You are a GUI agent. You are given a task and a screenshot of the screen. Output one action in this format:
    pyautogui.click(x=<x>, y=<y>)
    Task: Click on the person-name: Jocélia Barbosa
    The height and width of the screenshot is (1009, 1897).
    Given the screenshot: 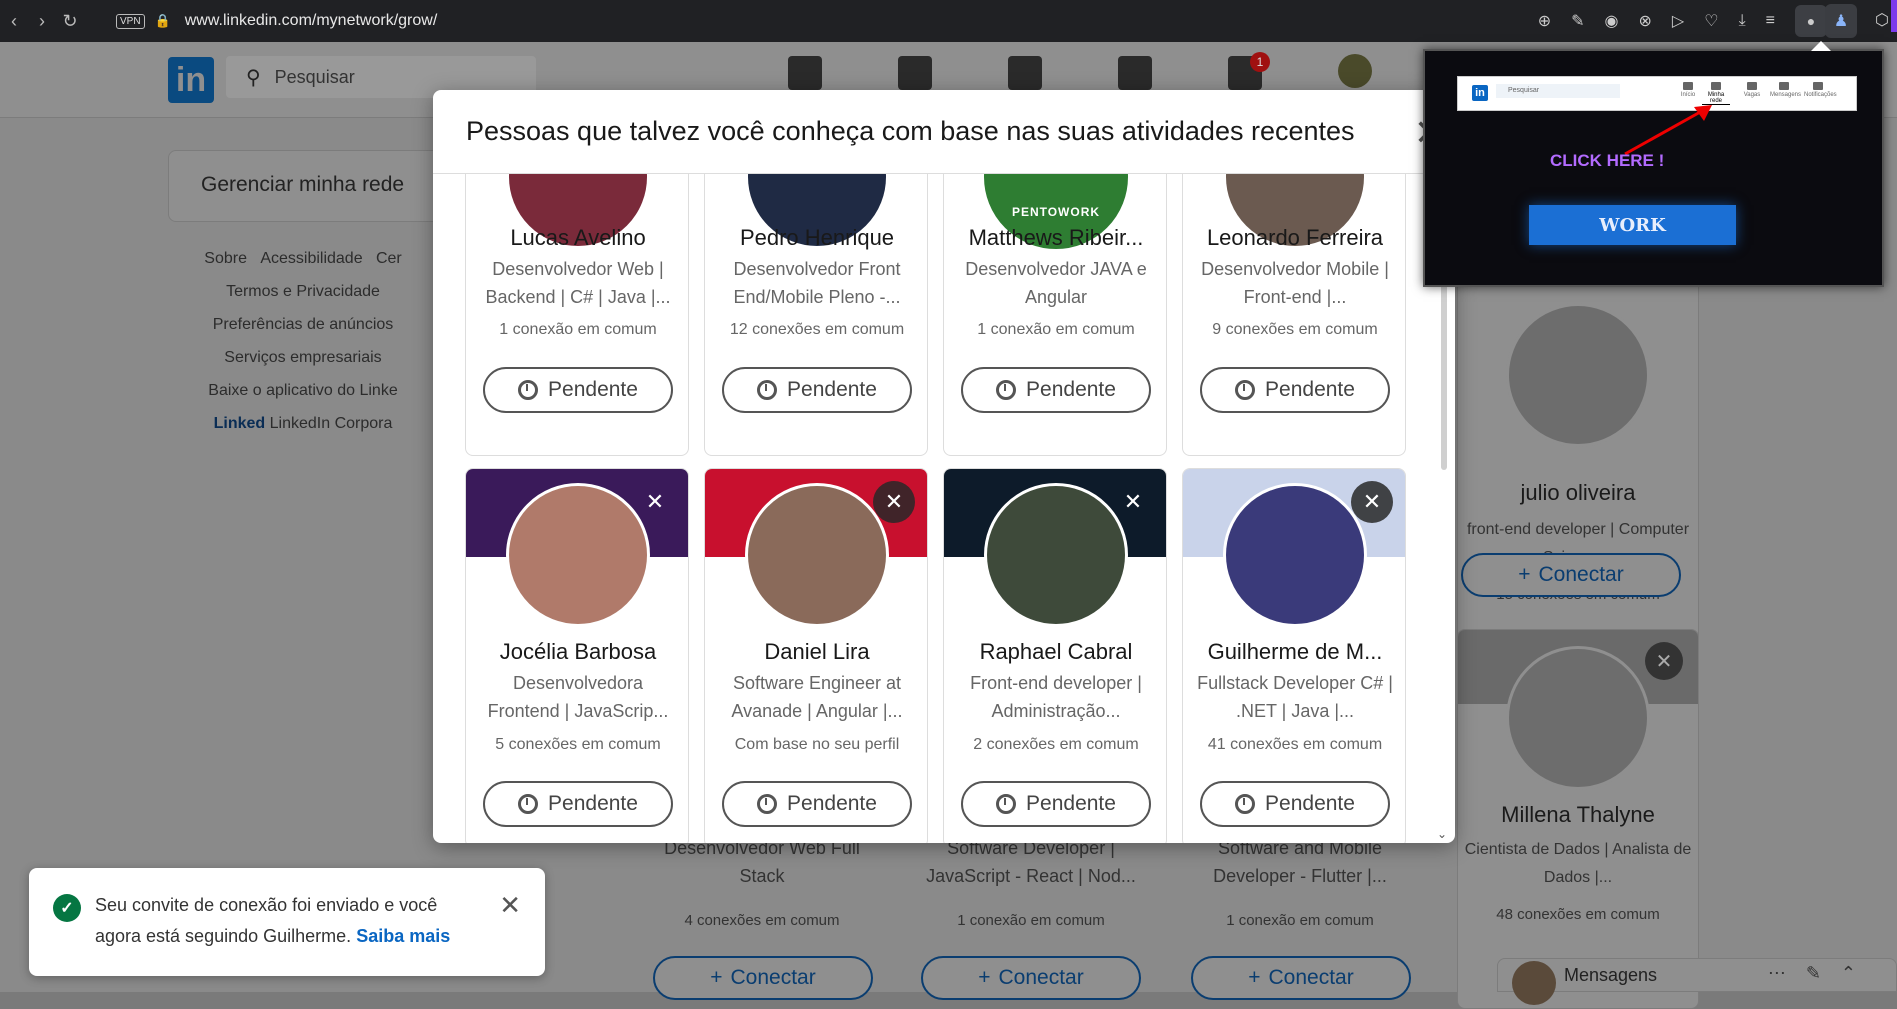 What is the action you would take?
    pyautogui.click(x=577, y=652)
    